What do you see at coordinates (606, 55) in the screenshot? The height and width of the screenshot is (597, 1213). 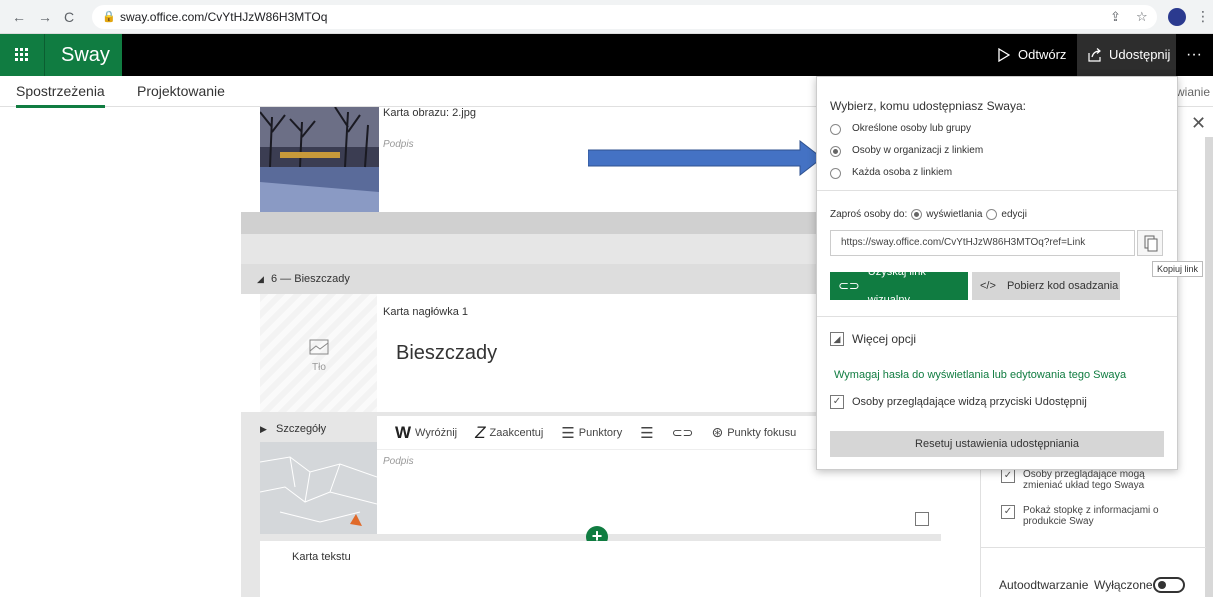 I see `app-header: Sway Odtwórz Udostępnij ···` at bounding box center [606, 55].